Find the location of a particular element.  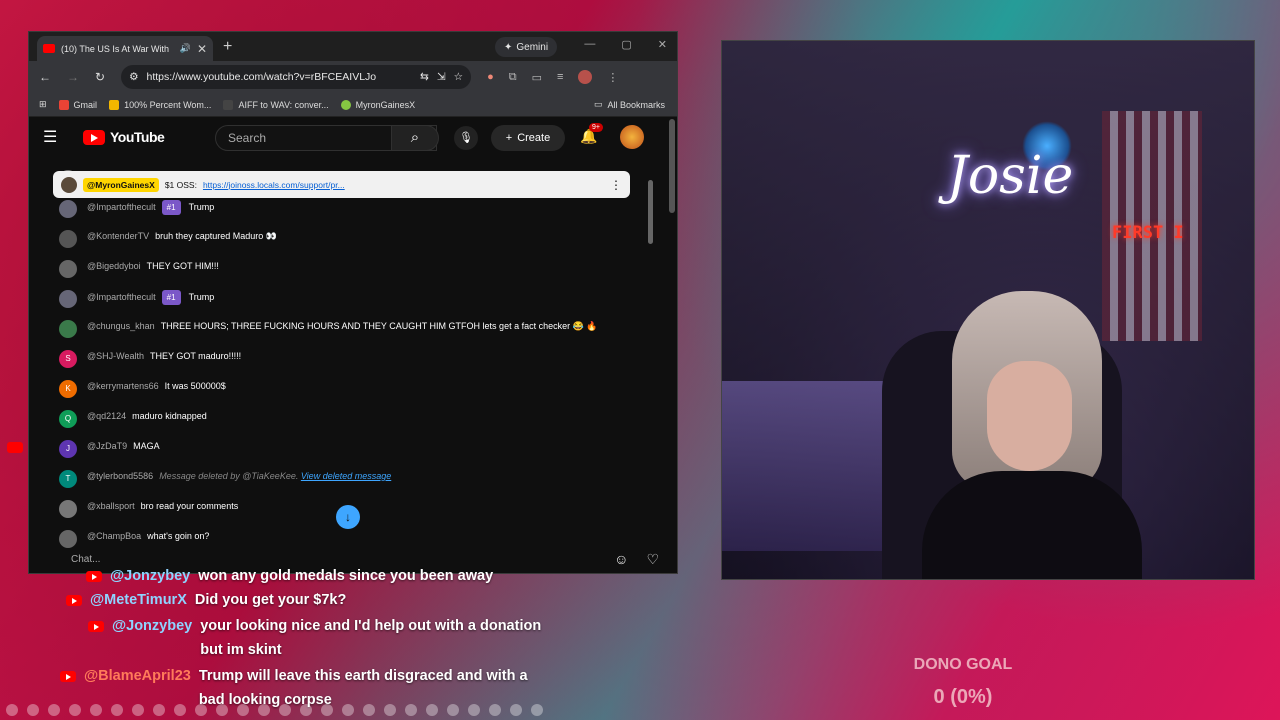

chat-username: @SHJ-Wealth is located at coordinates (115, 356).